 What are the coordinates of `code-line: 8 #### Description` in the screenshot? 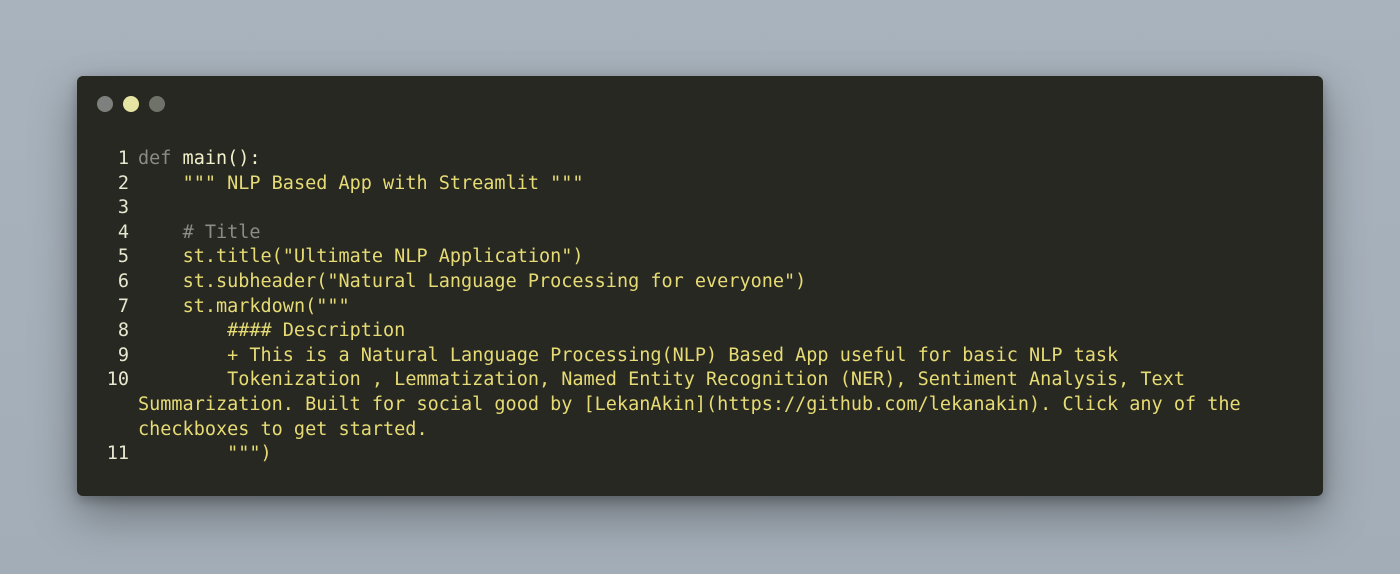 It's located at (700, 331).